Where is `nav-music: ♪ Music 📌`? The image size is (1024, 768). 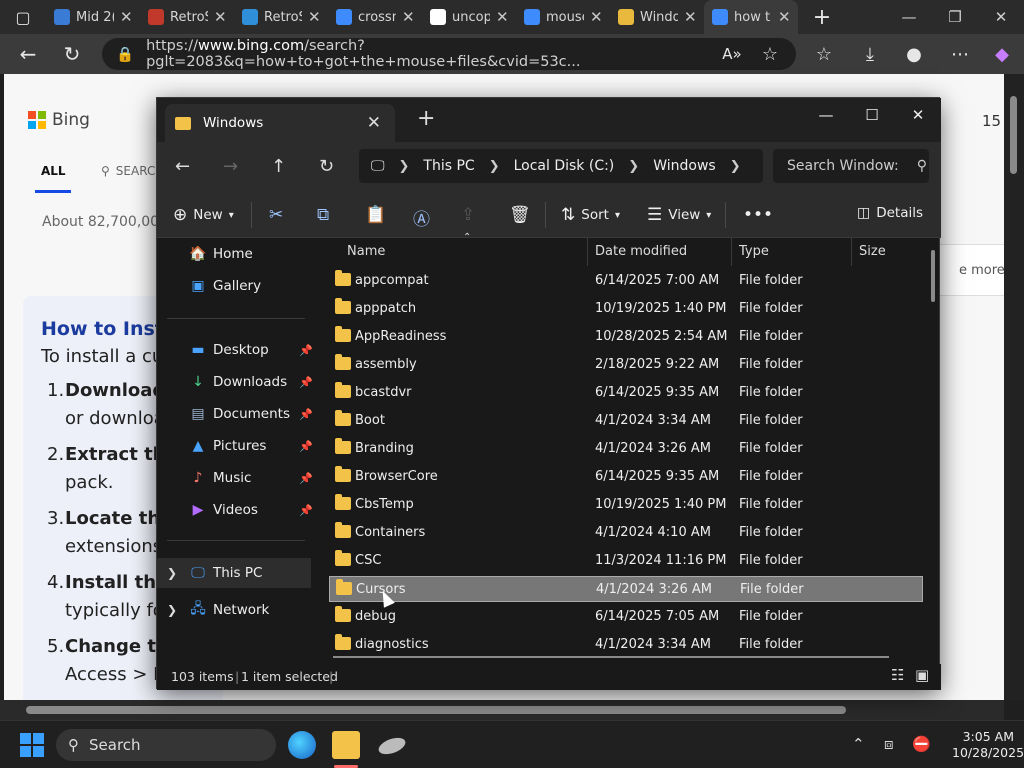
nav-music: ♪ Music 📌 is located at coordinates (251, 478).